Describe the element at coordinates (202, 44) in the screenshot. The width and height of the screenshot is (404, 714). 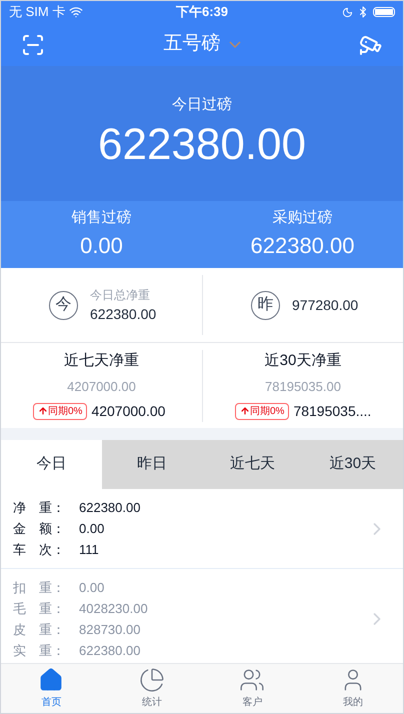
I see `scale-selector: 五号磅` at that location.